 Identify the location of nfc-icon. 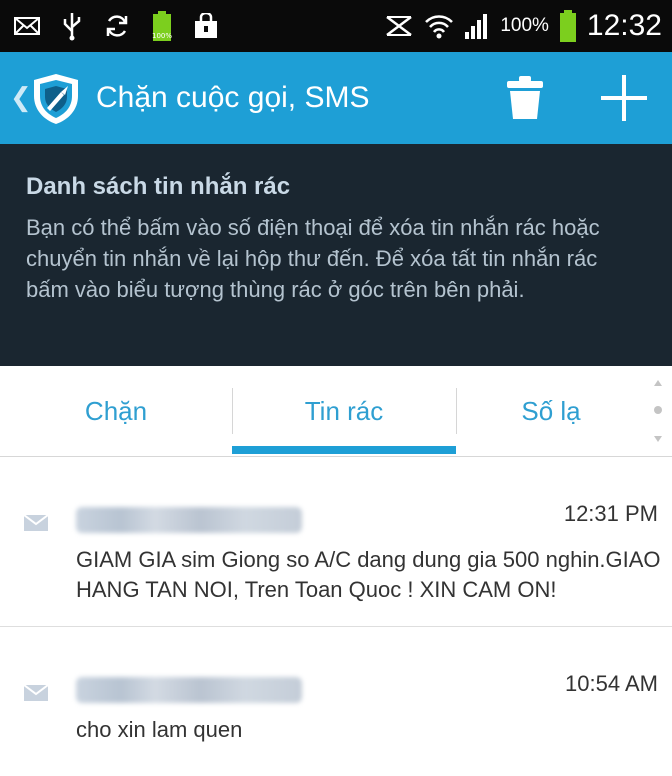
(399, 26).